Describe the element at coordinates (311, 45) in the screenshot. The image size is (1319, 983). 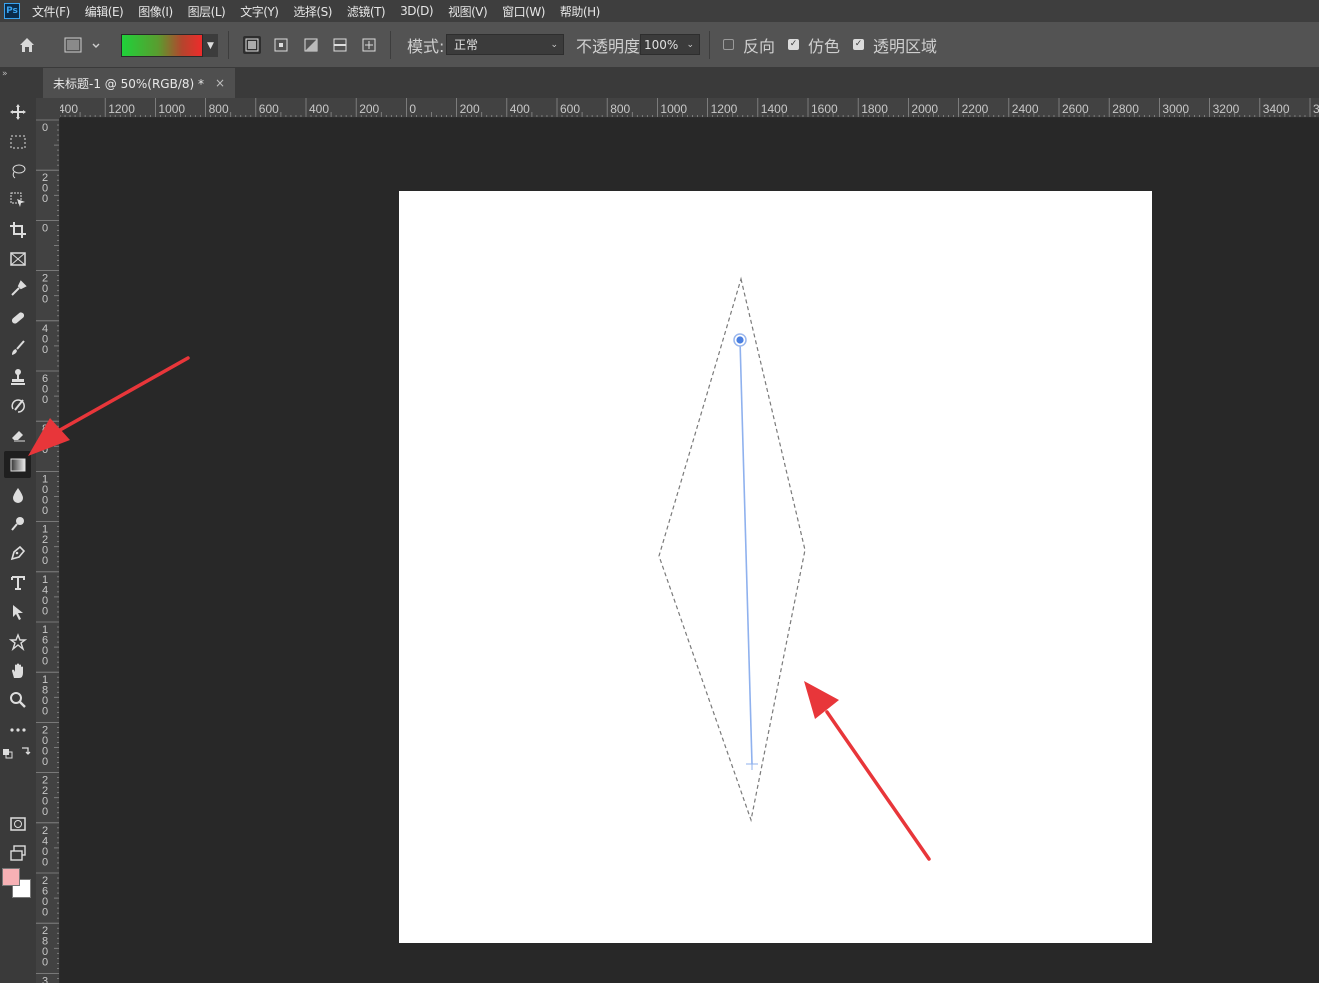
I see `angle-gradient-button` at that location.